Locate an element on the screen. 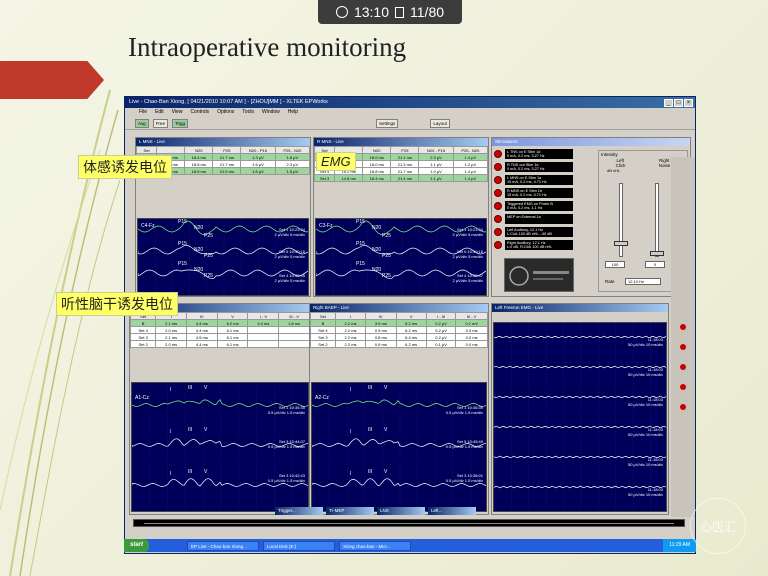 The width and height of the screenshot is (768, 576). menu-tools: Tools is located at coordinates (248, 112).